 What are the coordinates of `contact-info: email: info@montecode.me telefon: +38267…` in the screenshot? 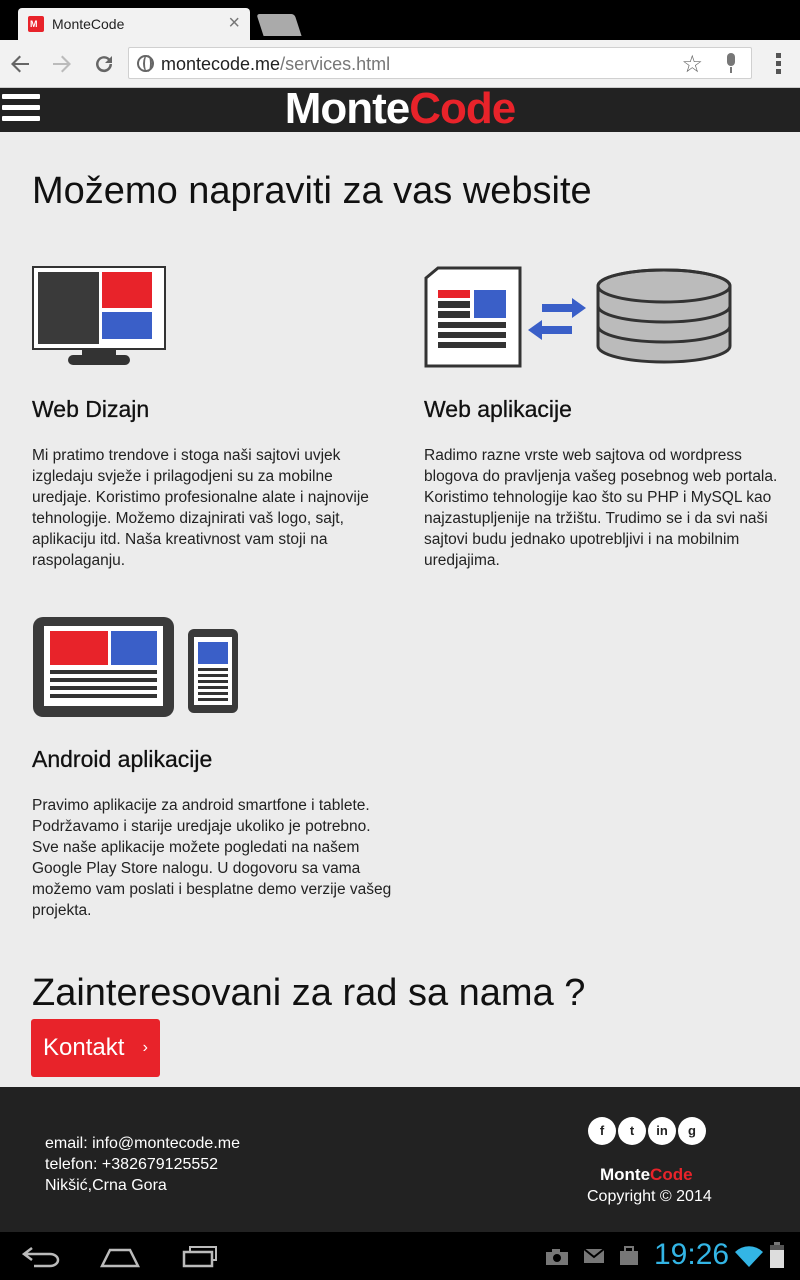 It's located at (142, 1164).